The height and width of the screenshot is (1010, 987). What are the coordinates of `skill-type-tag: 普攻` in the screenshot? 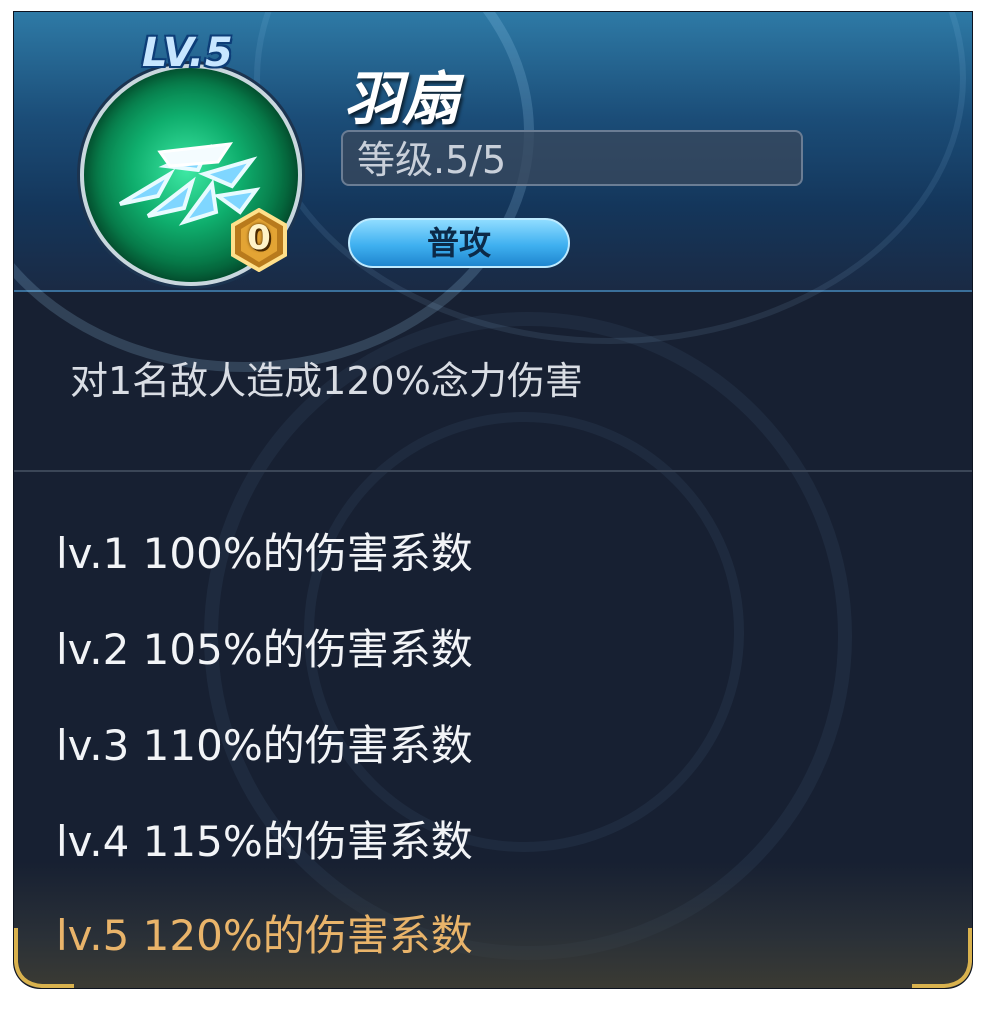 It's located at (459, 243).